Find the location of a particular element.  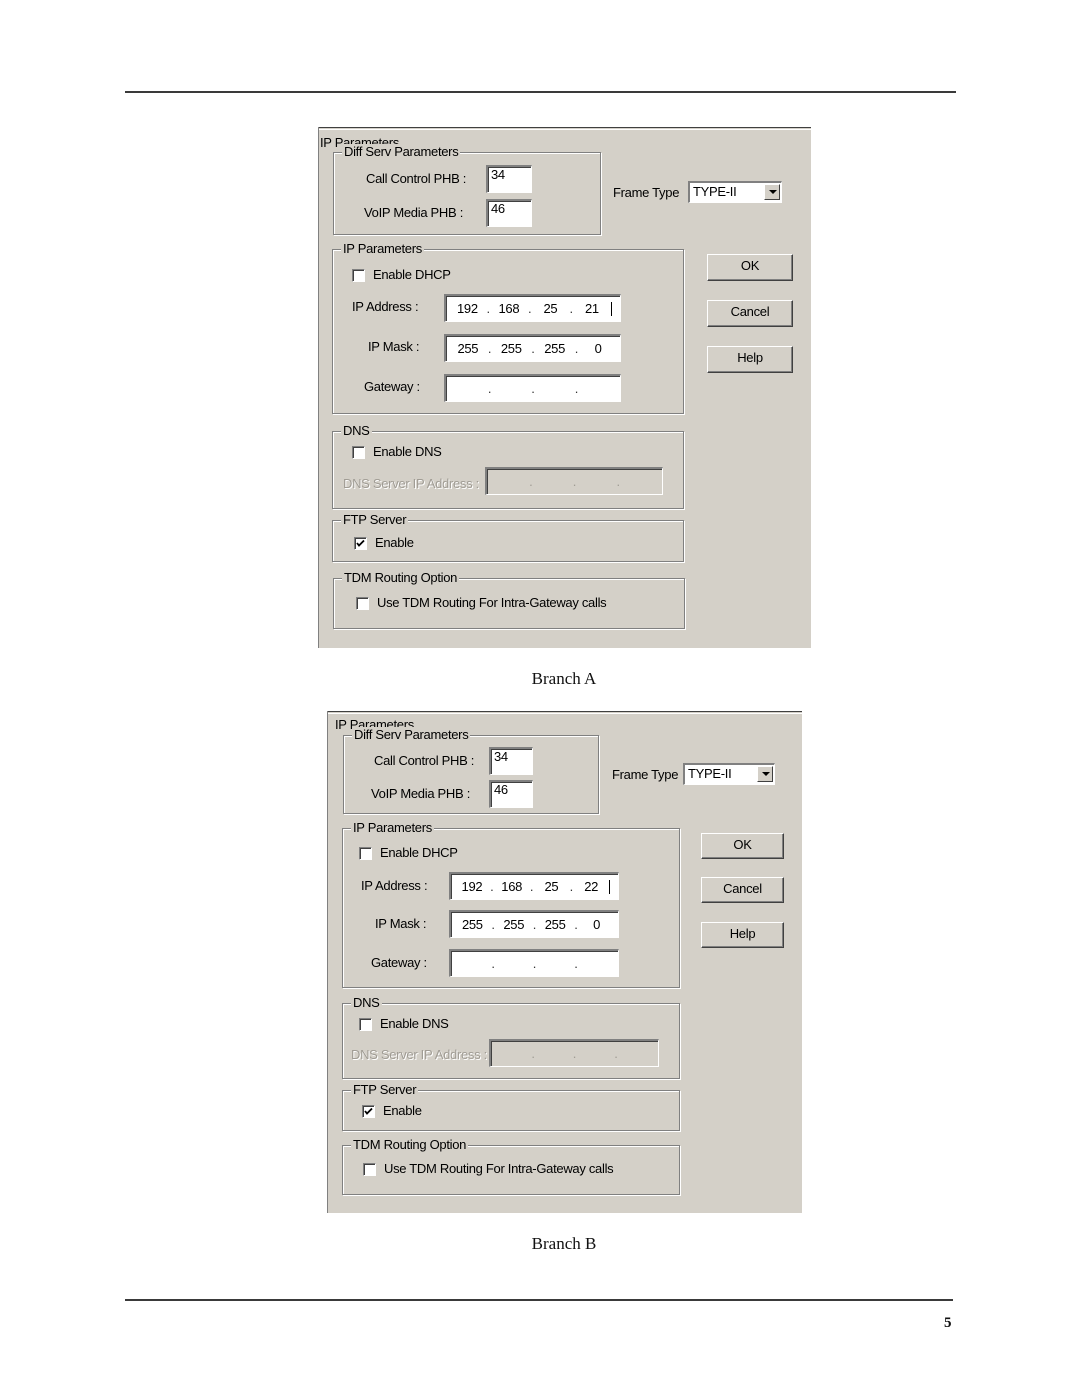

ip-address-input-octet-4: 21 is located at coordinates (591, 308).